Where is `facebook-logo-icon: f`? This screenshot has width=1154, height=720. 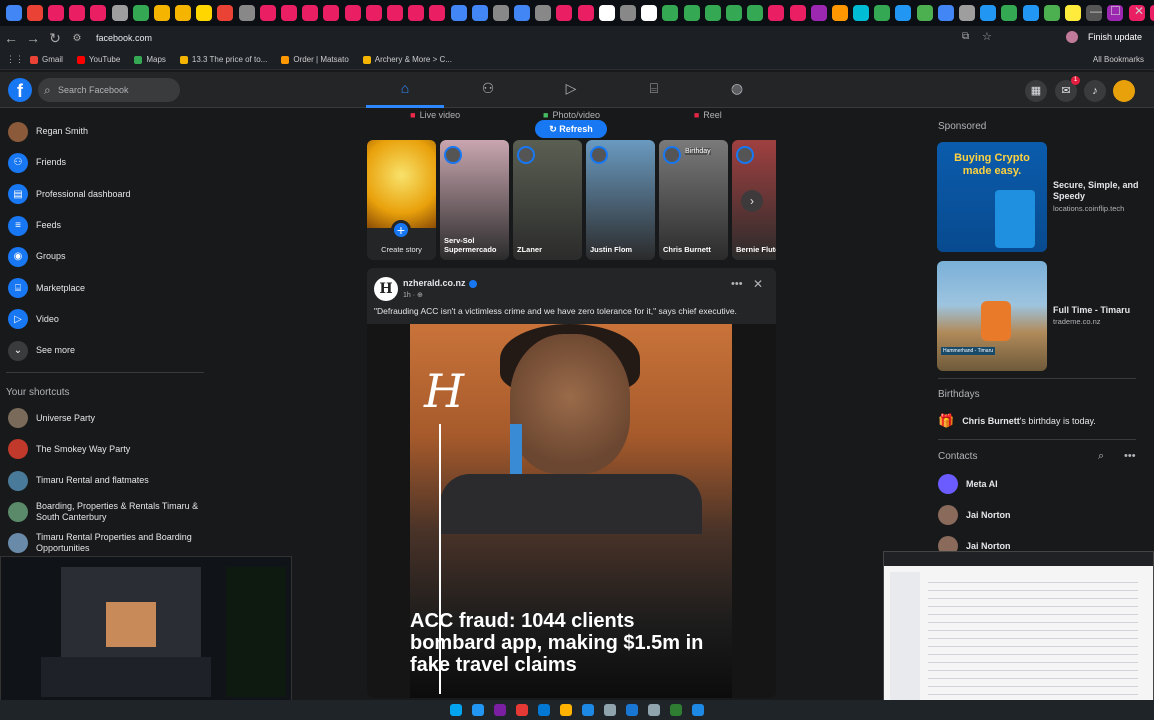
facebook-logo-icon: f is located at coordinates (20, 90).